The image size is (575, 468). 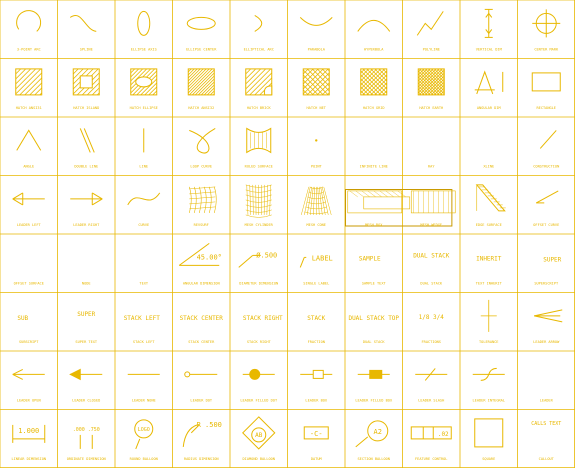 I want to click on palette-cell-leader-arrow: LEADER ARROW, so click(x=547, y=322).